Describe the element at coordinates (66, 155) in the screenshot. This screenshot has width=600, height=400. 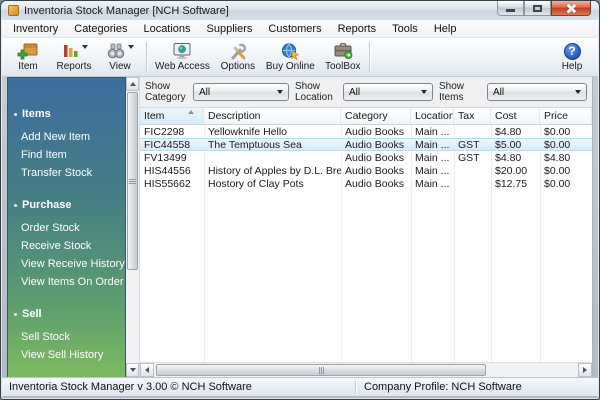
I see `sidebar-item-find-item: Find Item` at that location.